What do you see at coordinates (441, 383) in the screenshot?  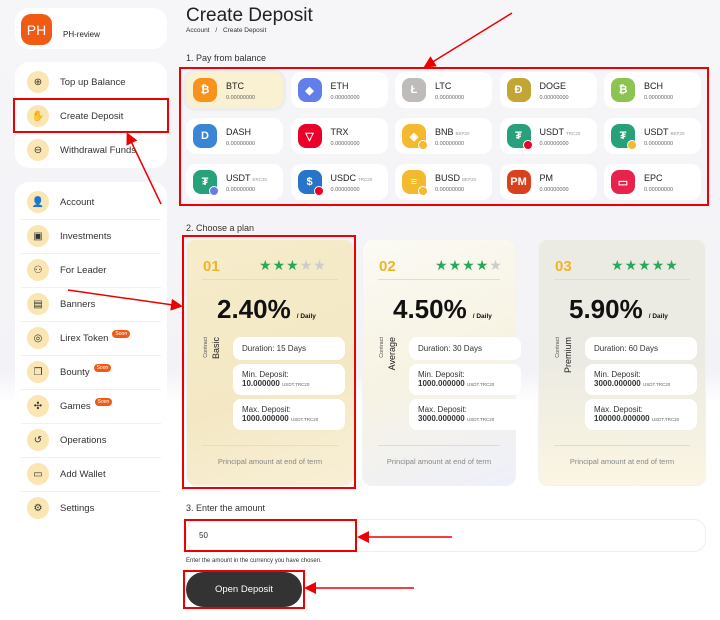 I see `min-deposit-value: 1000.000000` at bounding box center [441, 383].